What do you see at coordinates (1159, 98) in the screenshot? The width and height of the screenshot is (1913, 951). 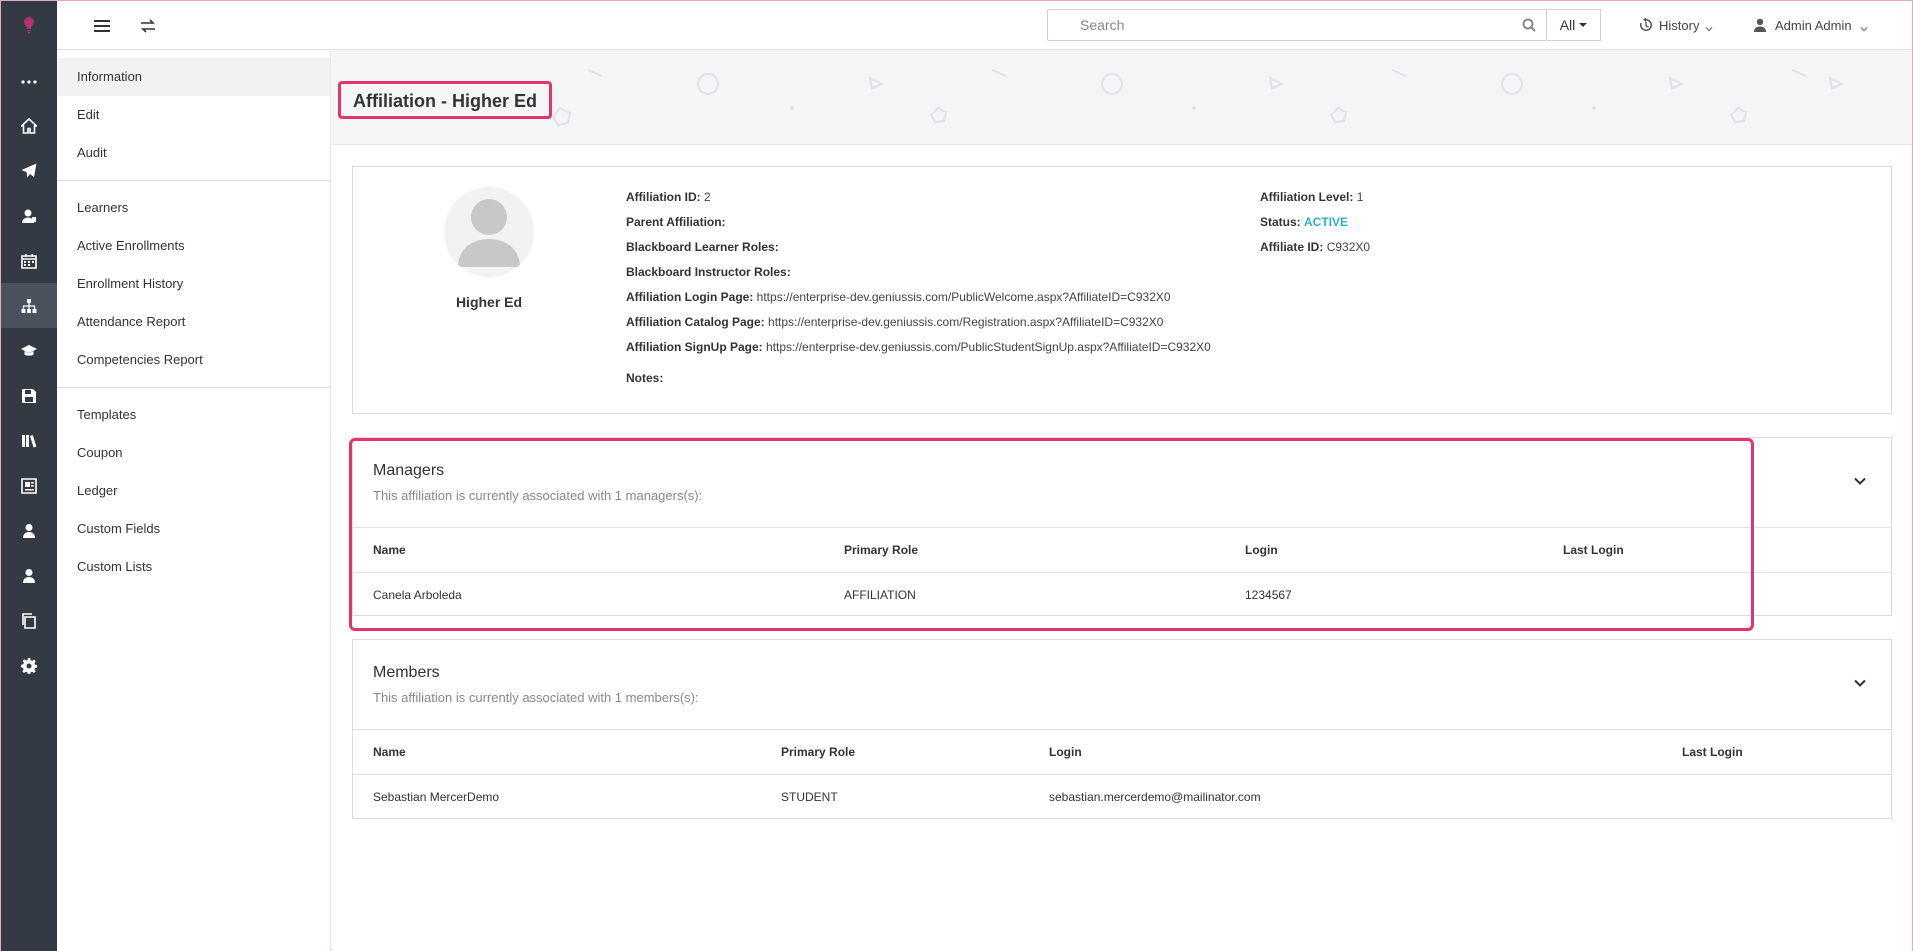 I see `banner-pattern` at bounding box center [1159, 98].